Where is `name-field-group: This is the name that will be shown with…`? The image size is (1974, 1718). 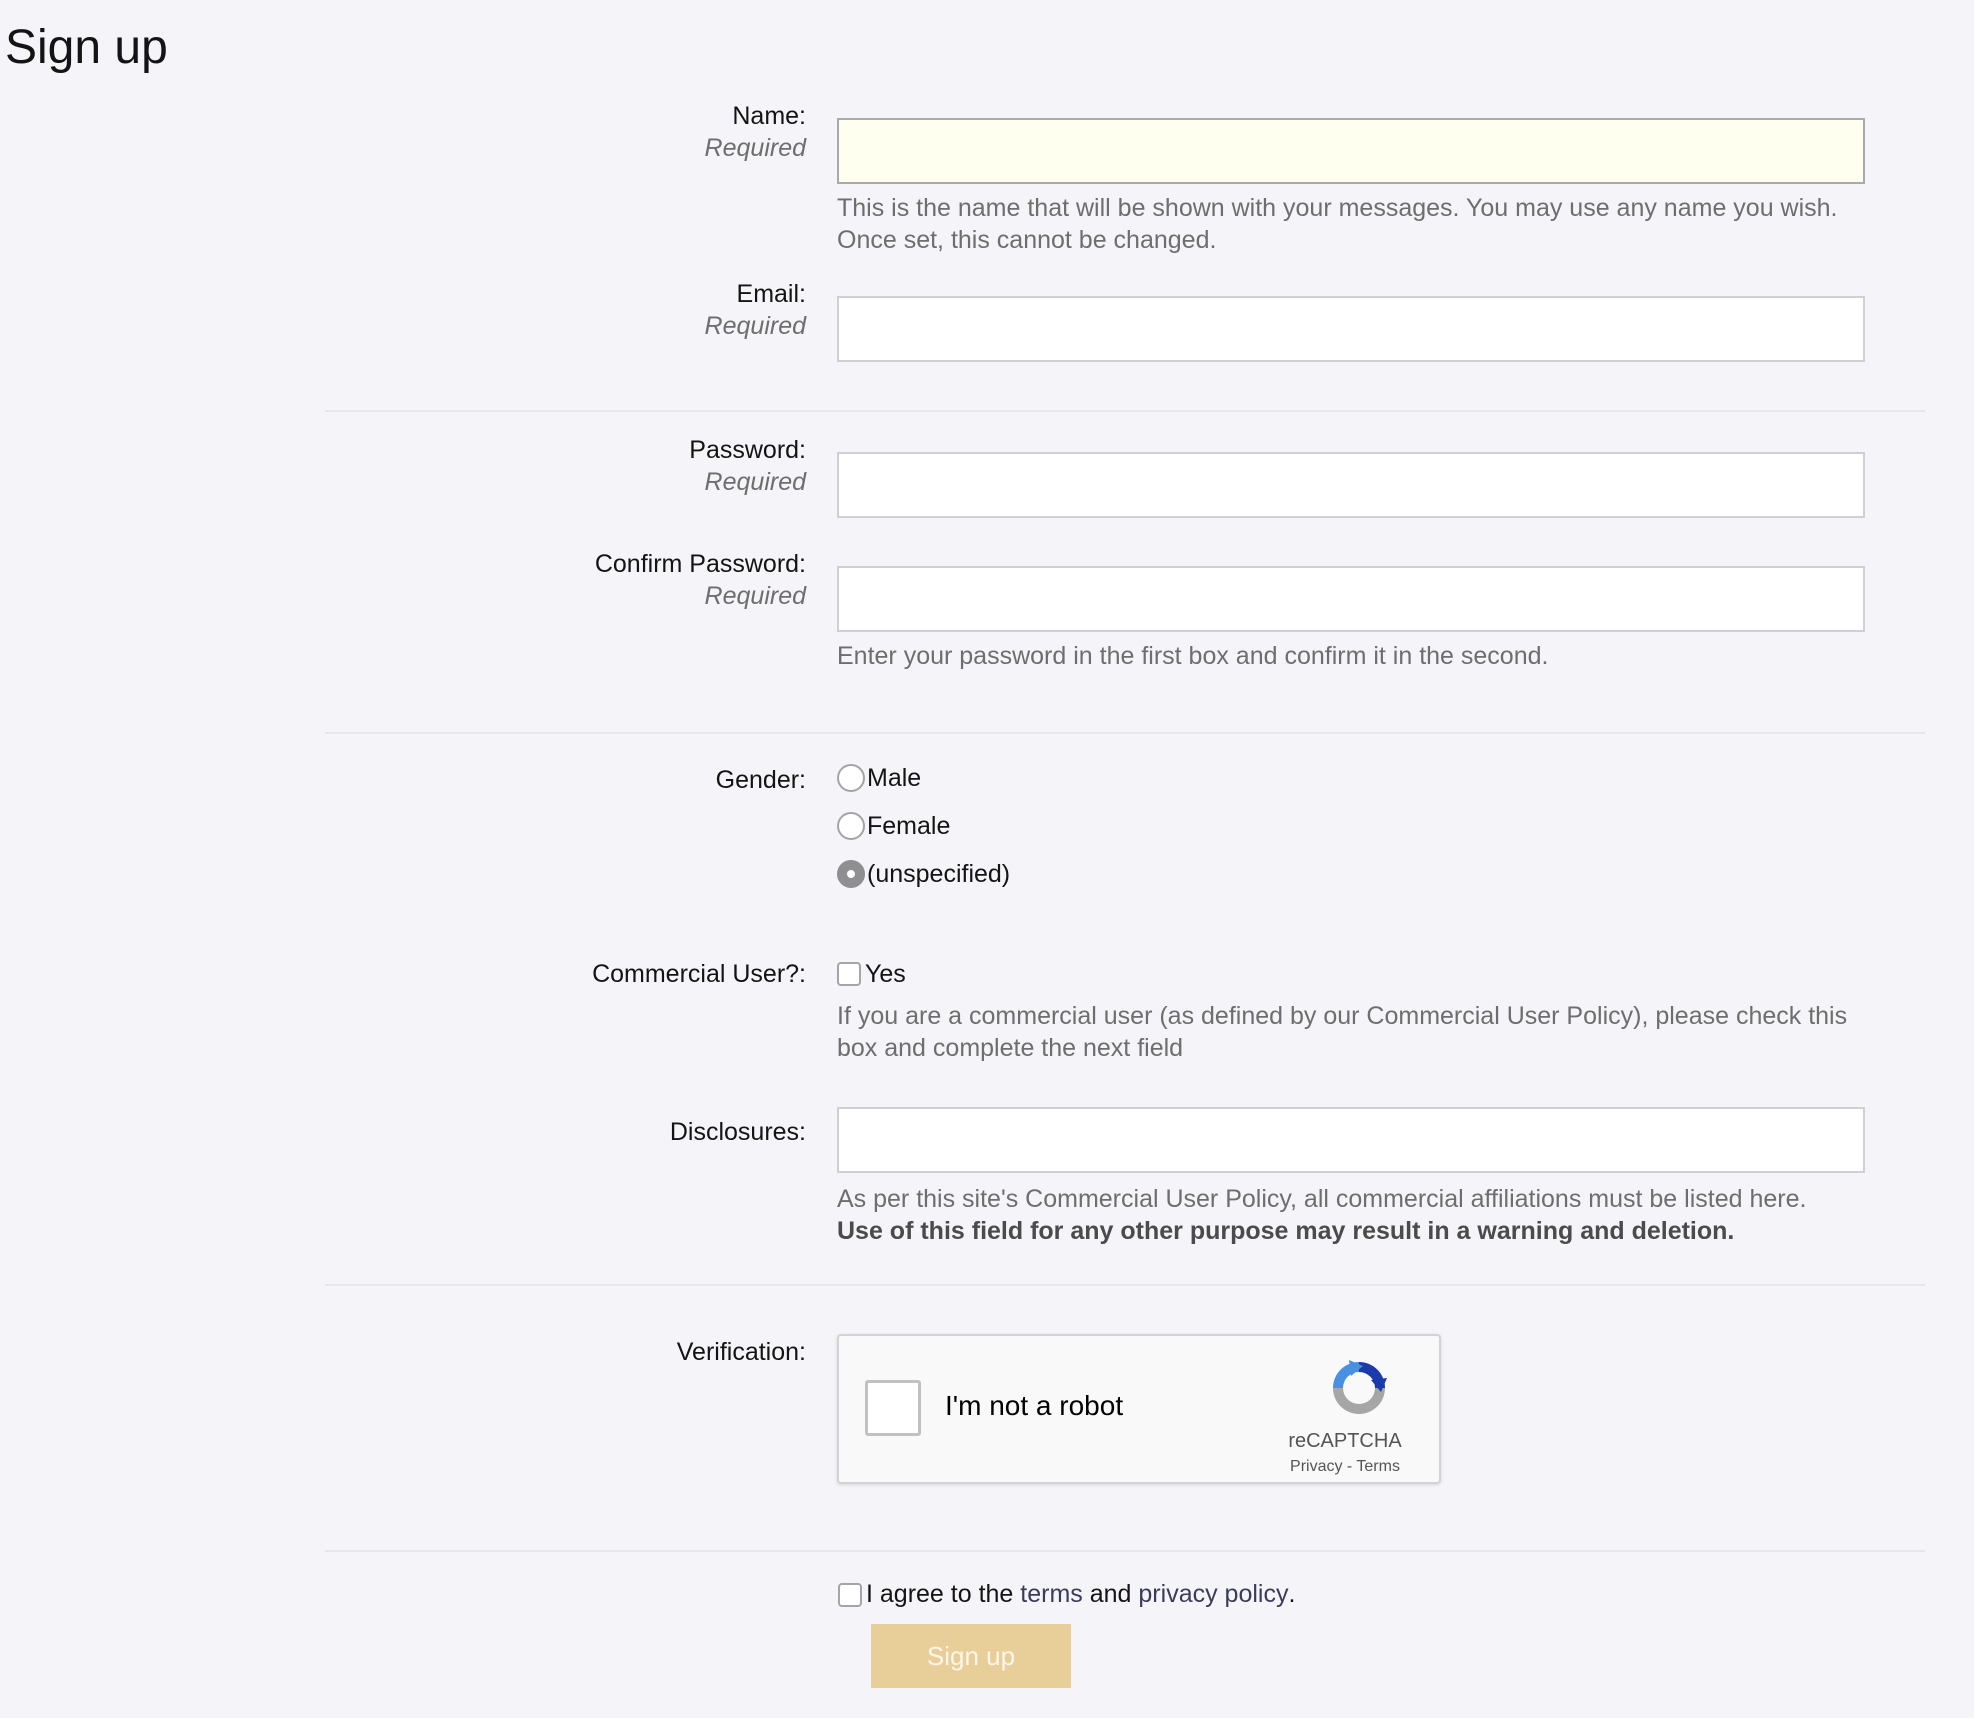
name-field-group: This is the name that will be shown with… is located at coordinates (1351, 187).